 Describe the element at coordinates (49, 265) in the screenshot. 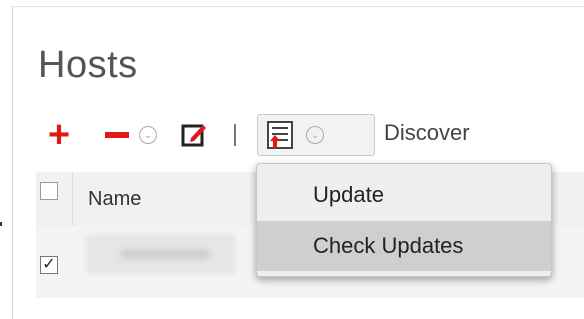

I see `row-checkbox: ✓` at that location.